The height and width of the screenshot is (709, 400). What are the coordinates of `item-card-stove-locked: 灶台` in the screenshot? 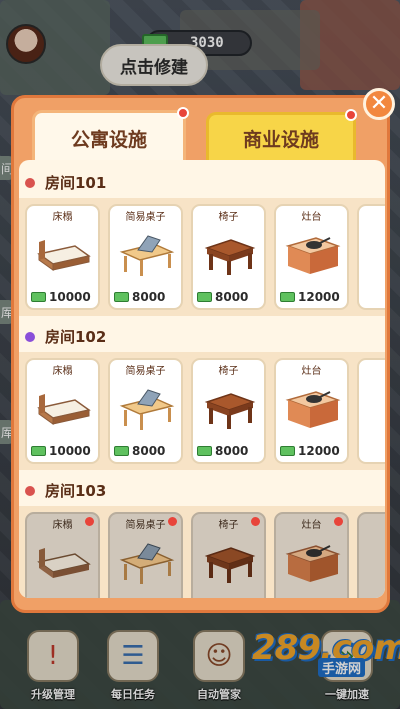 It's located at (311, 555).